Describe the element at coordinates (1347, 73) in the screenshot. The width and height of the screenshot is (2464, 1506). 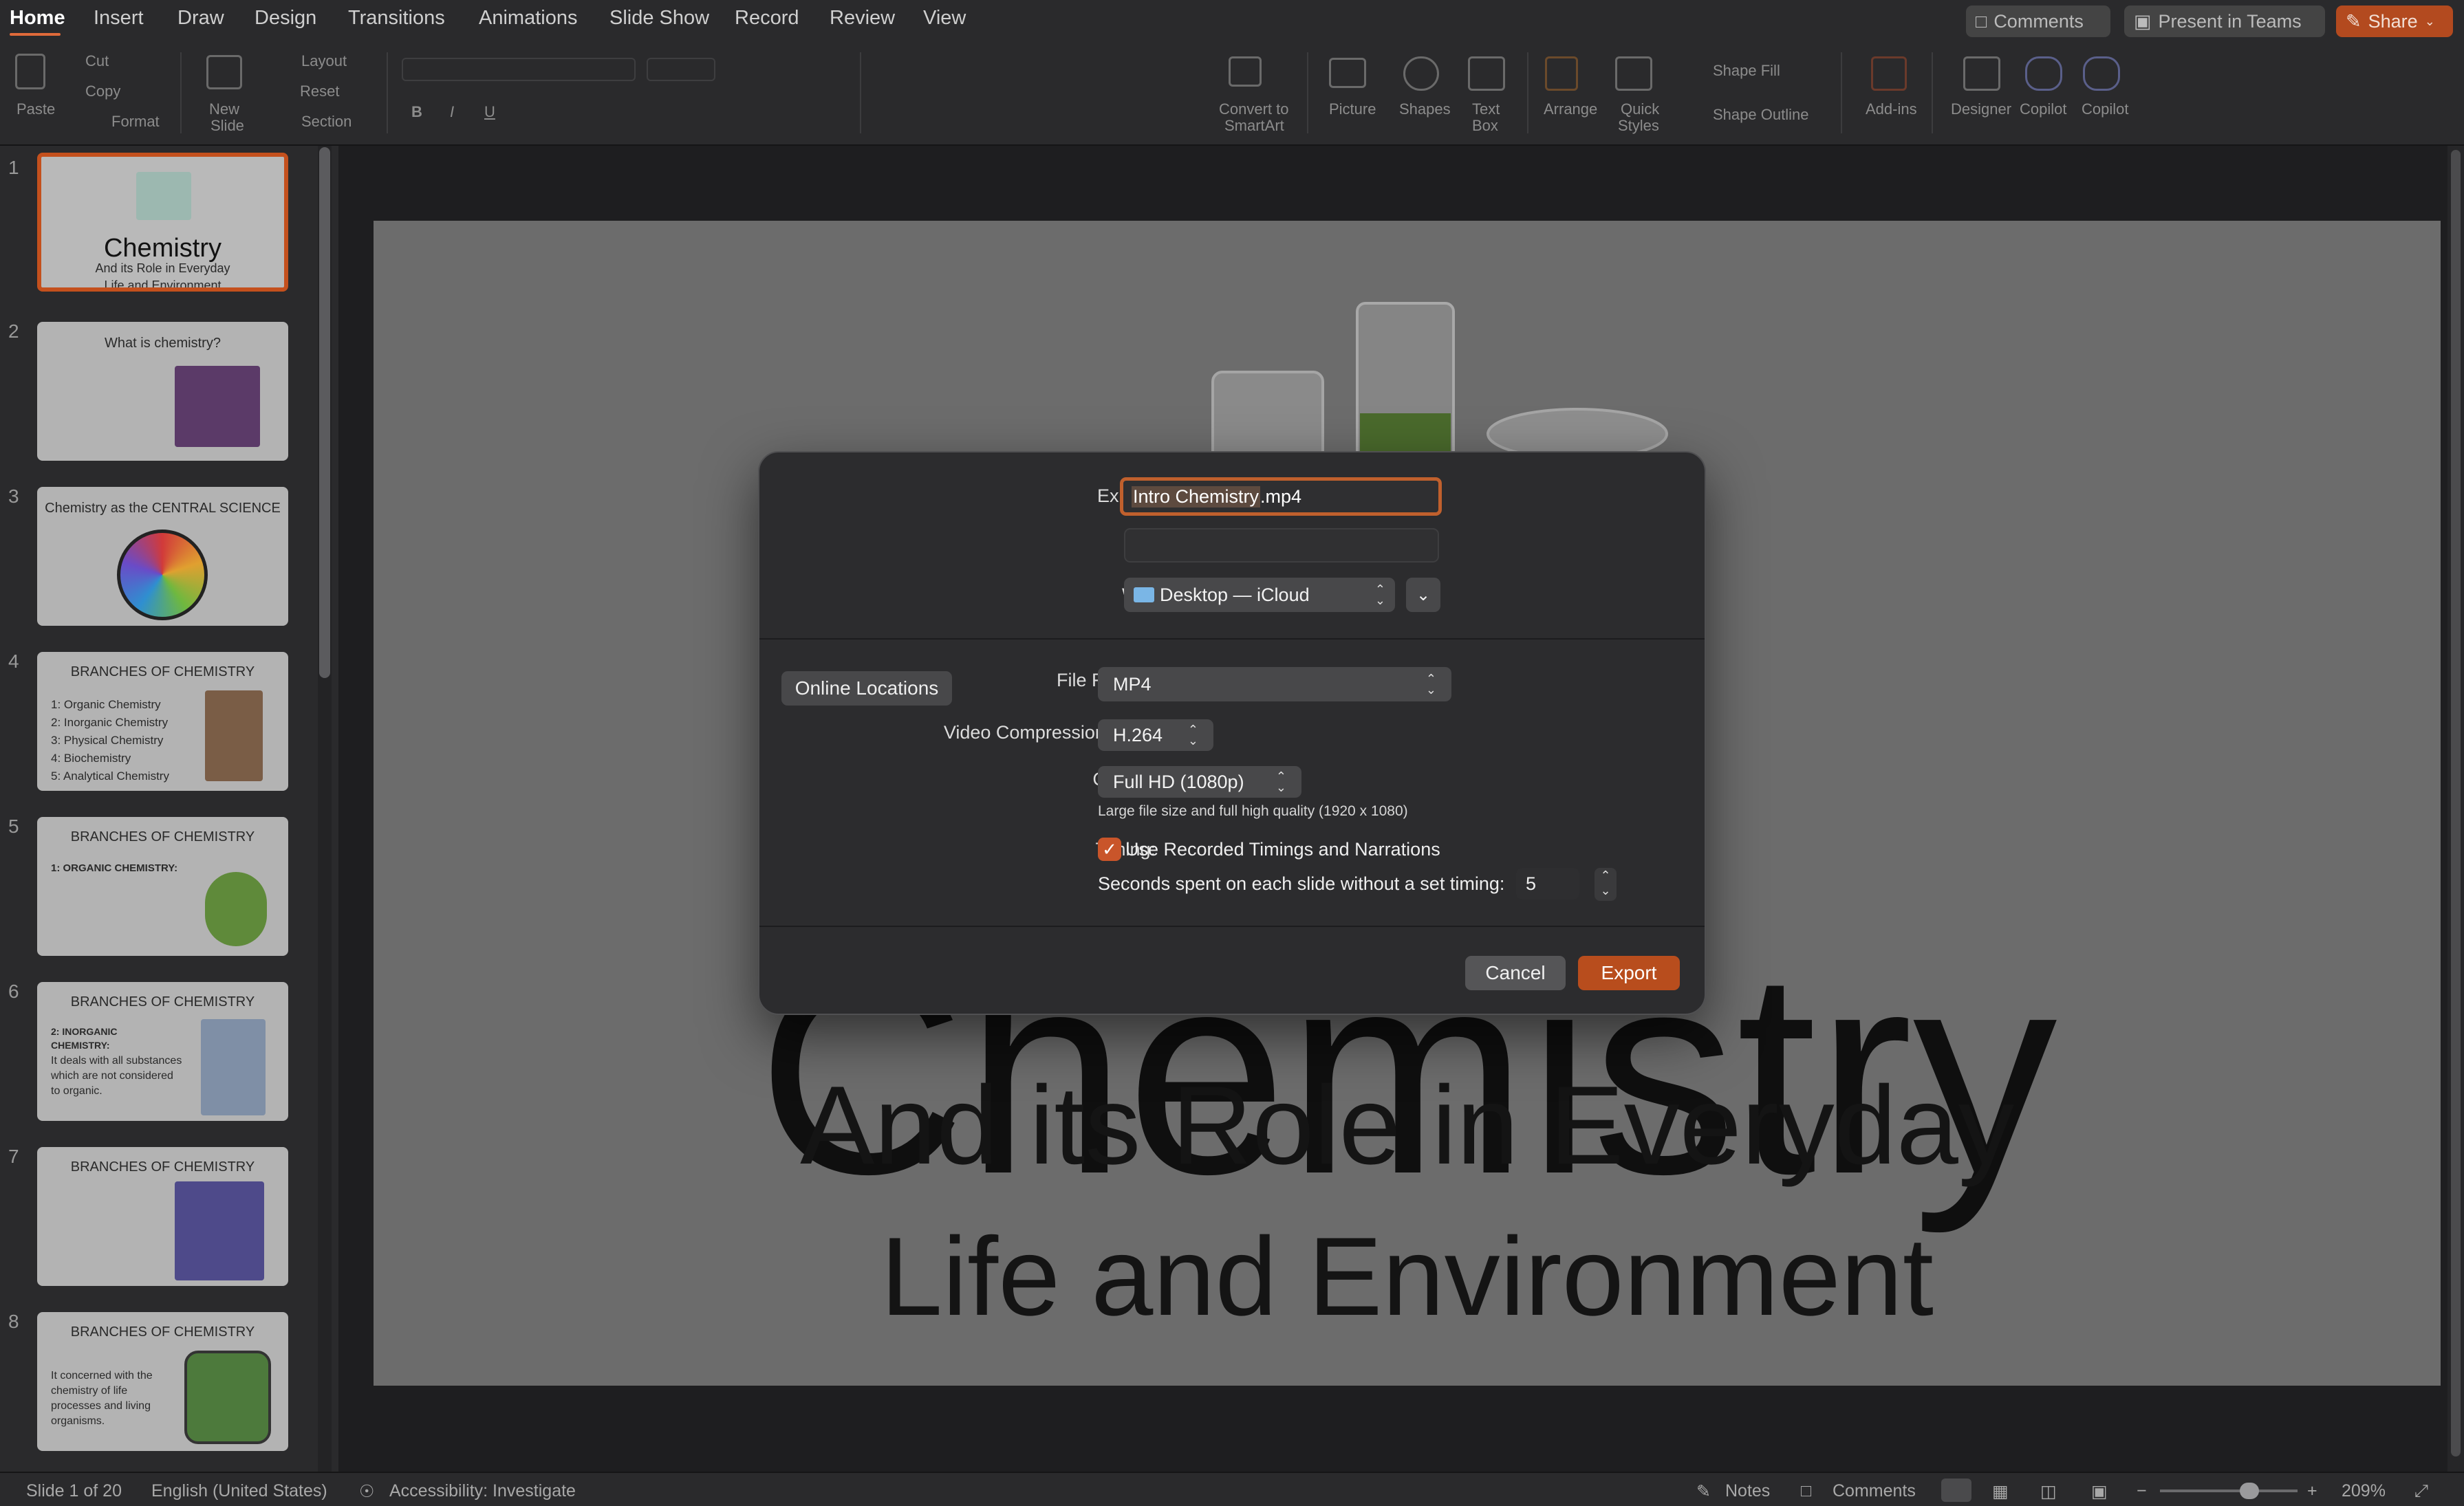
I see `picture-icon` at that location.